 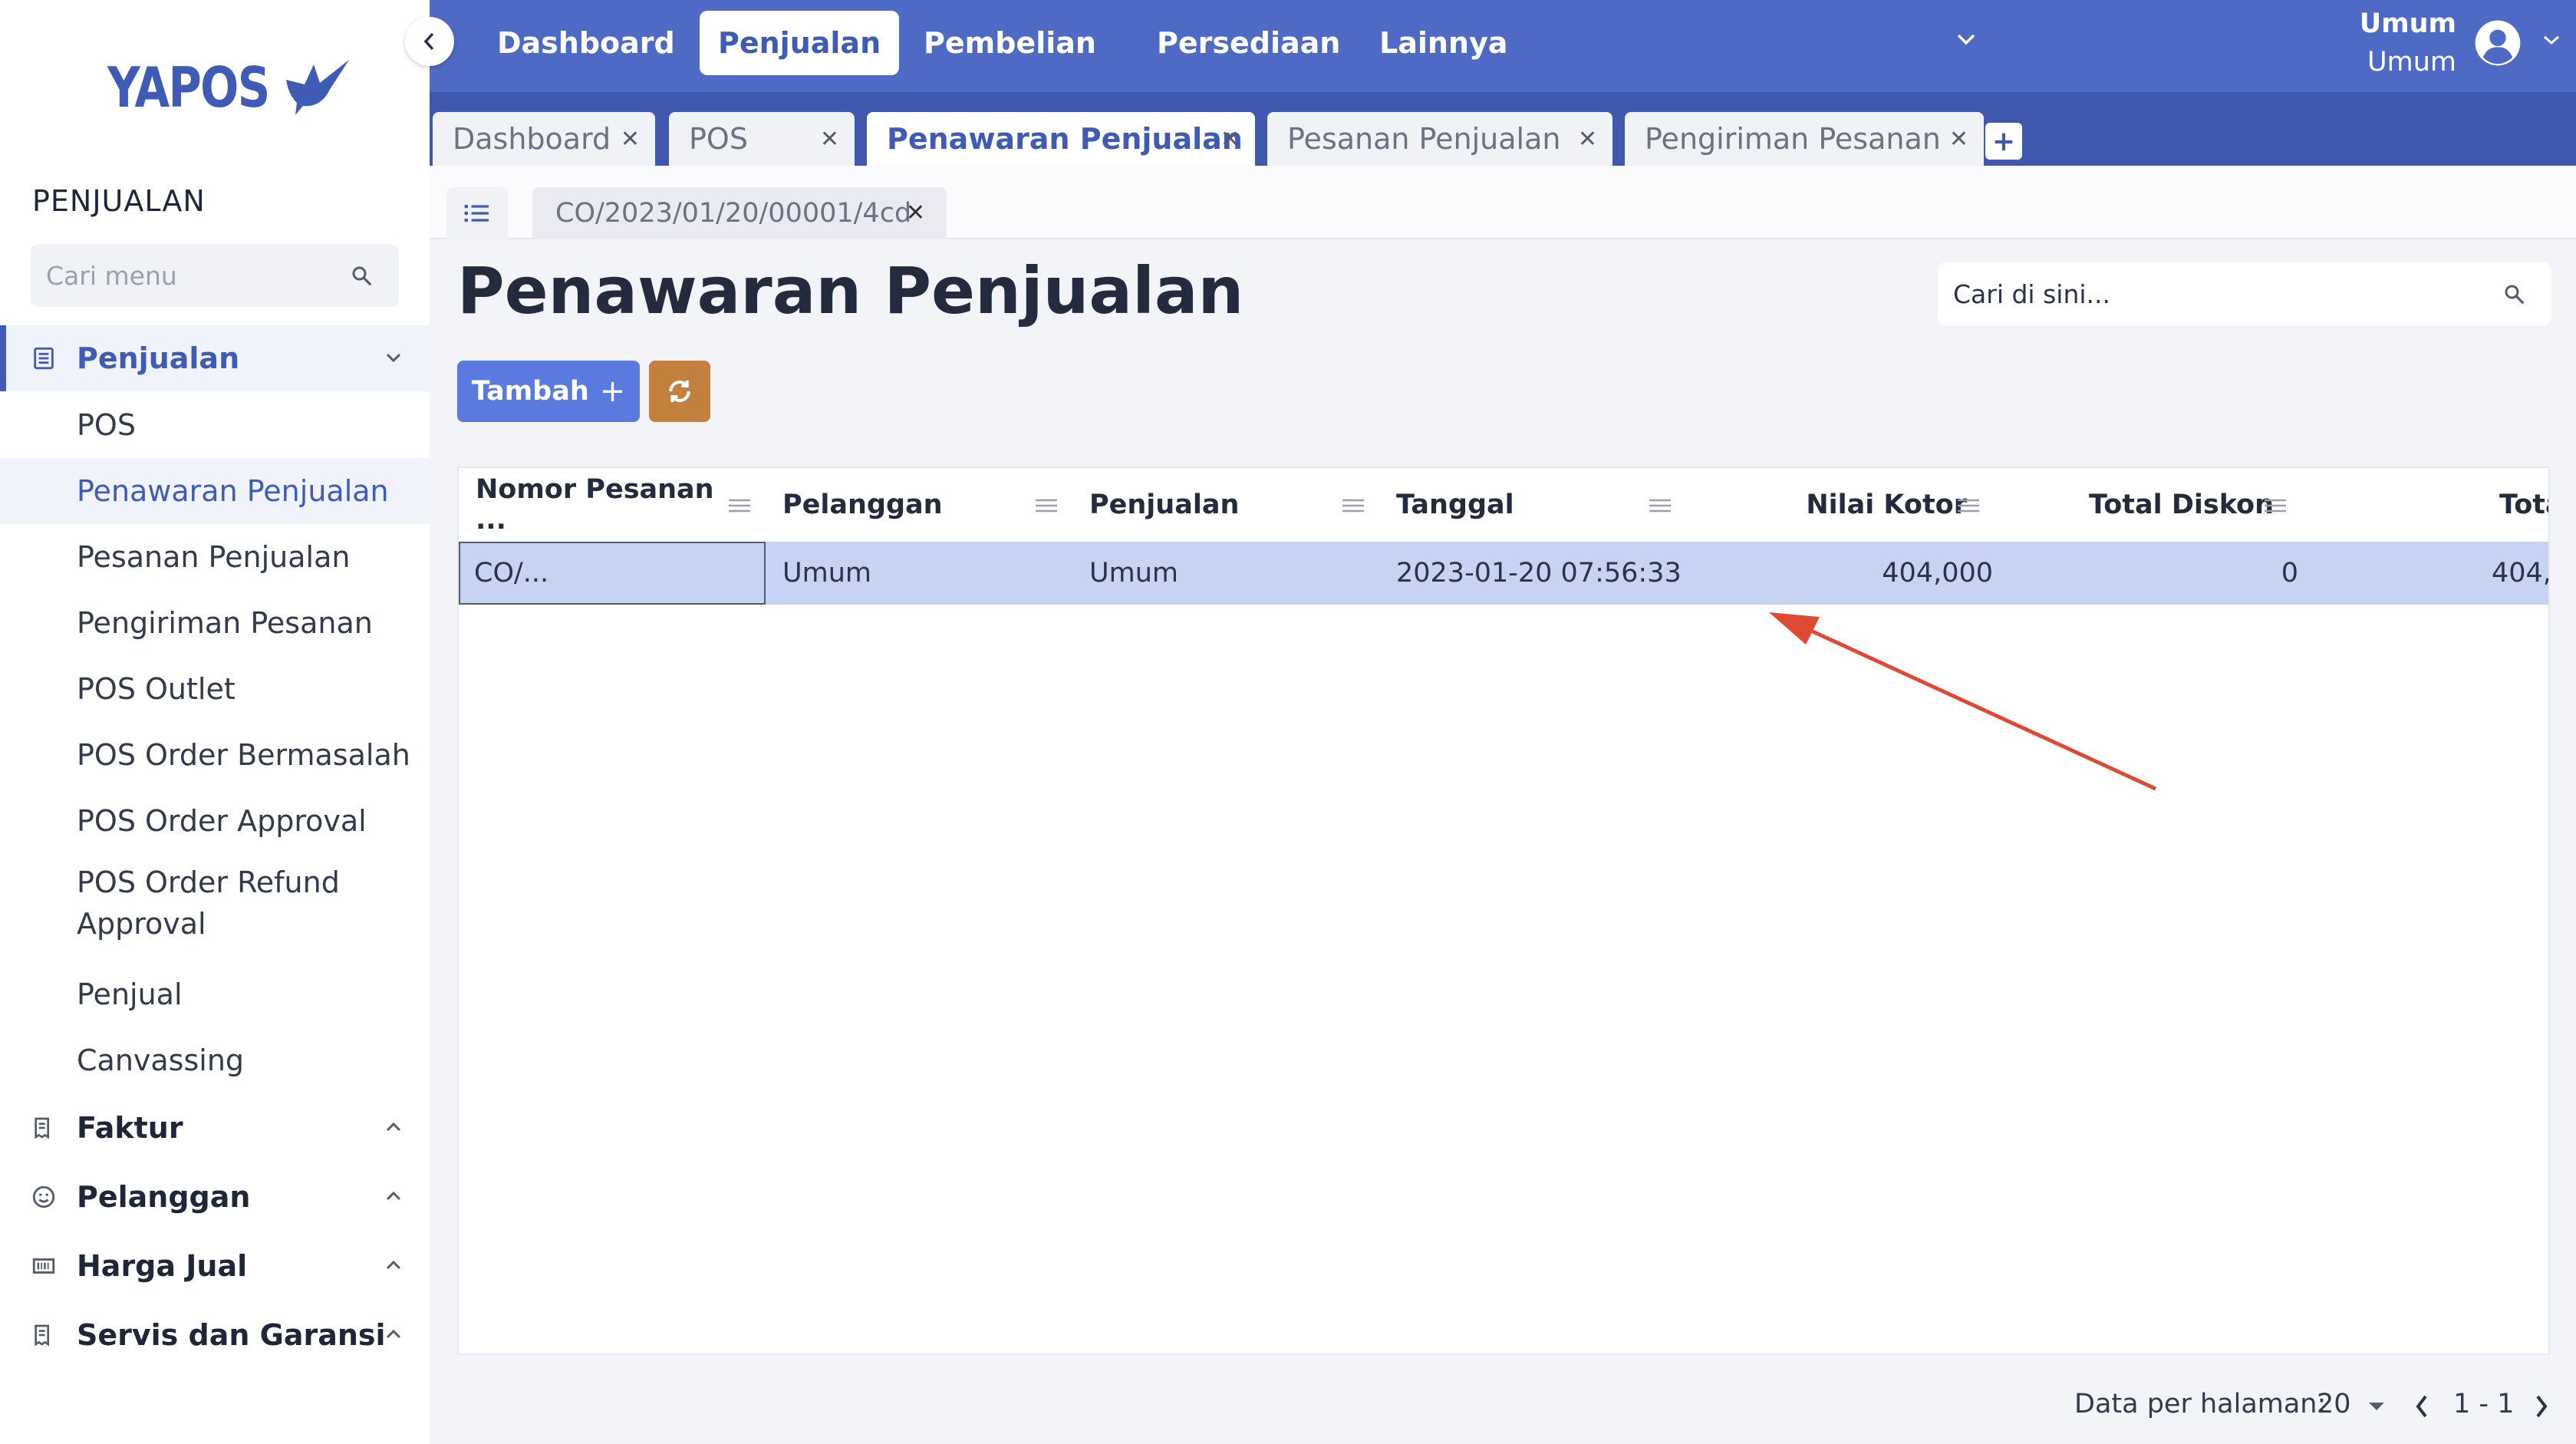 I want to click on tab-pos: POS ✕, so click(x=762, y=139).